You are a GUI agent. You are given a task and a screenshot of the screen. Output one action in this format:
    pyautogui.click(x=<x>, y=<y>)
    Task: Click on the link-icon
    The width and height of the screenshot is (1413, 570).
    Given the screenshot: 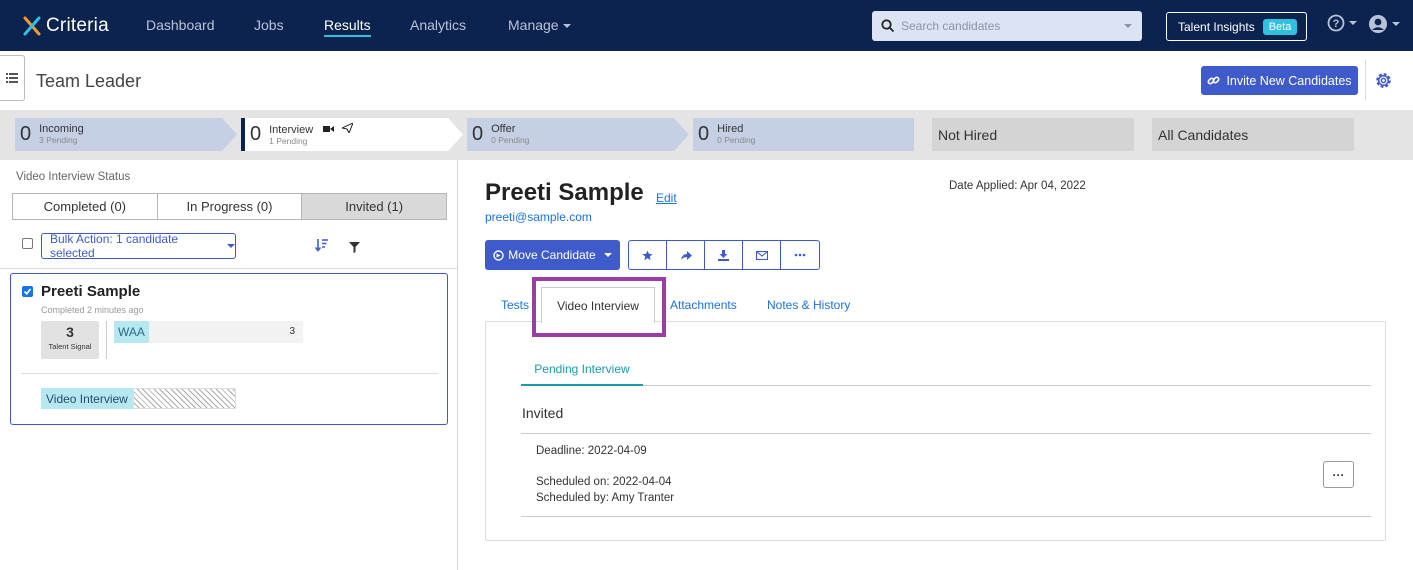 What is the action you would take?
    pyautogui.click(x=1213, y=80)
    